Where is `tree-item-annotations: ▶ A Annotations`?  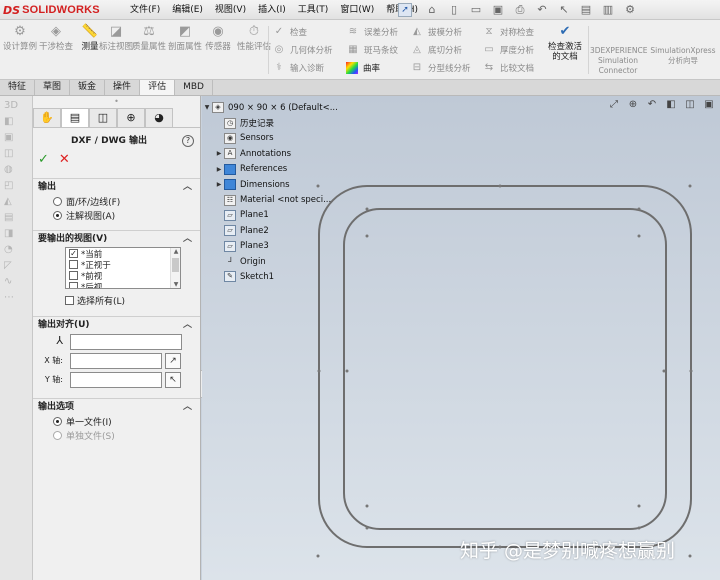
tree-item-annotations: ▶ A Annotations is located at coordinates (282, 153).